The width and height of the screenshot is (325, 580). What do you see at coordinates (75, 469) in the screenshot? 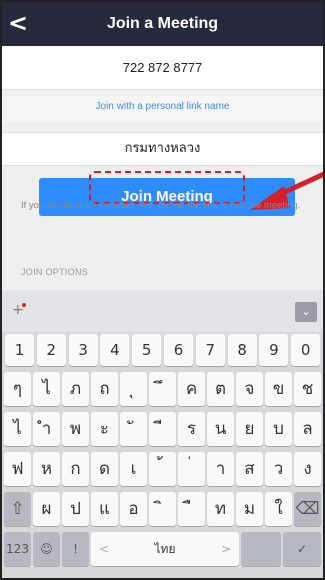
I see `key-thai: ก` at bounding box center [75, 469].